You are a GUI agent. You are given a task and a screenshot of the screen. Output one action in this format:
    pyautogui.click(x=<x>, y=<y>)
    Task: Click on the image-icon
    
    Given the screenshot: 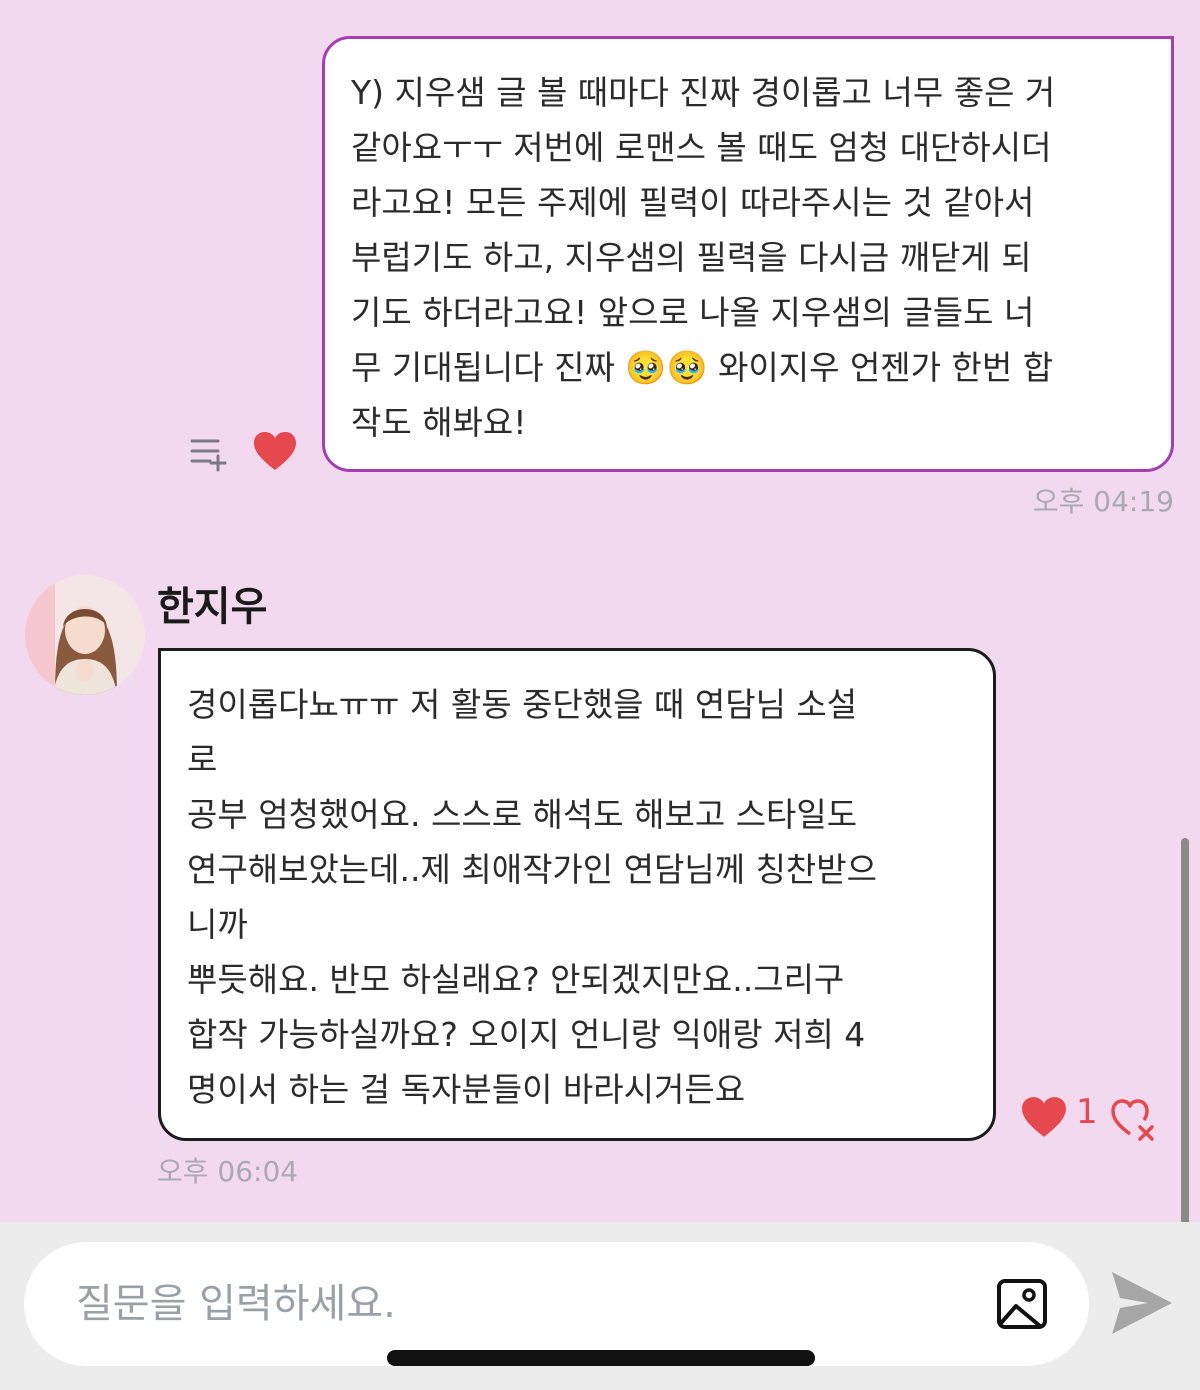 What is the action you would take?
    pyautogui.click(x=1022, y=1304)
    